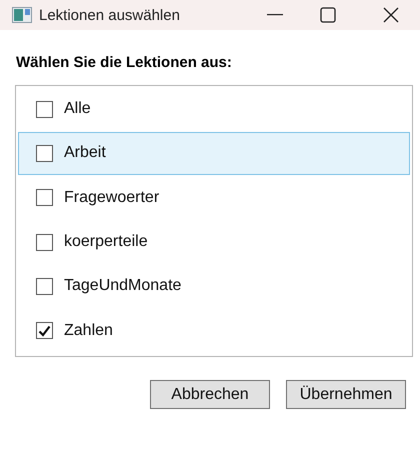 The width and height of the screenshot is (420, 472). What do you see at coordinates (88, 331) in the screenshot?
I see `lesson-label: Zahlen` at bounding box center [88, 331].